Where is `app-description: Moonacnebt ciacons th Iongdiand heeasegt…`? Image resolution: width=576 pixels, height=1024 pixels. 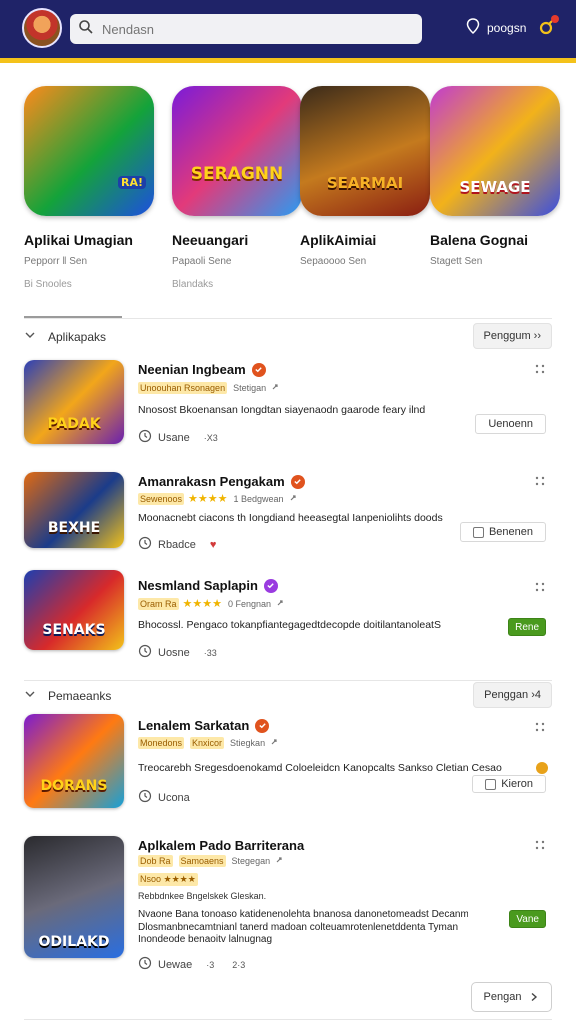 app-description: Moonacnebt ciacons th Iongdiand heeasegt… is located at coordinates (290, 518).